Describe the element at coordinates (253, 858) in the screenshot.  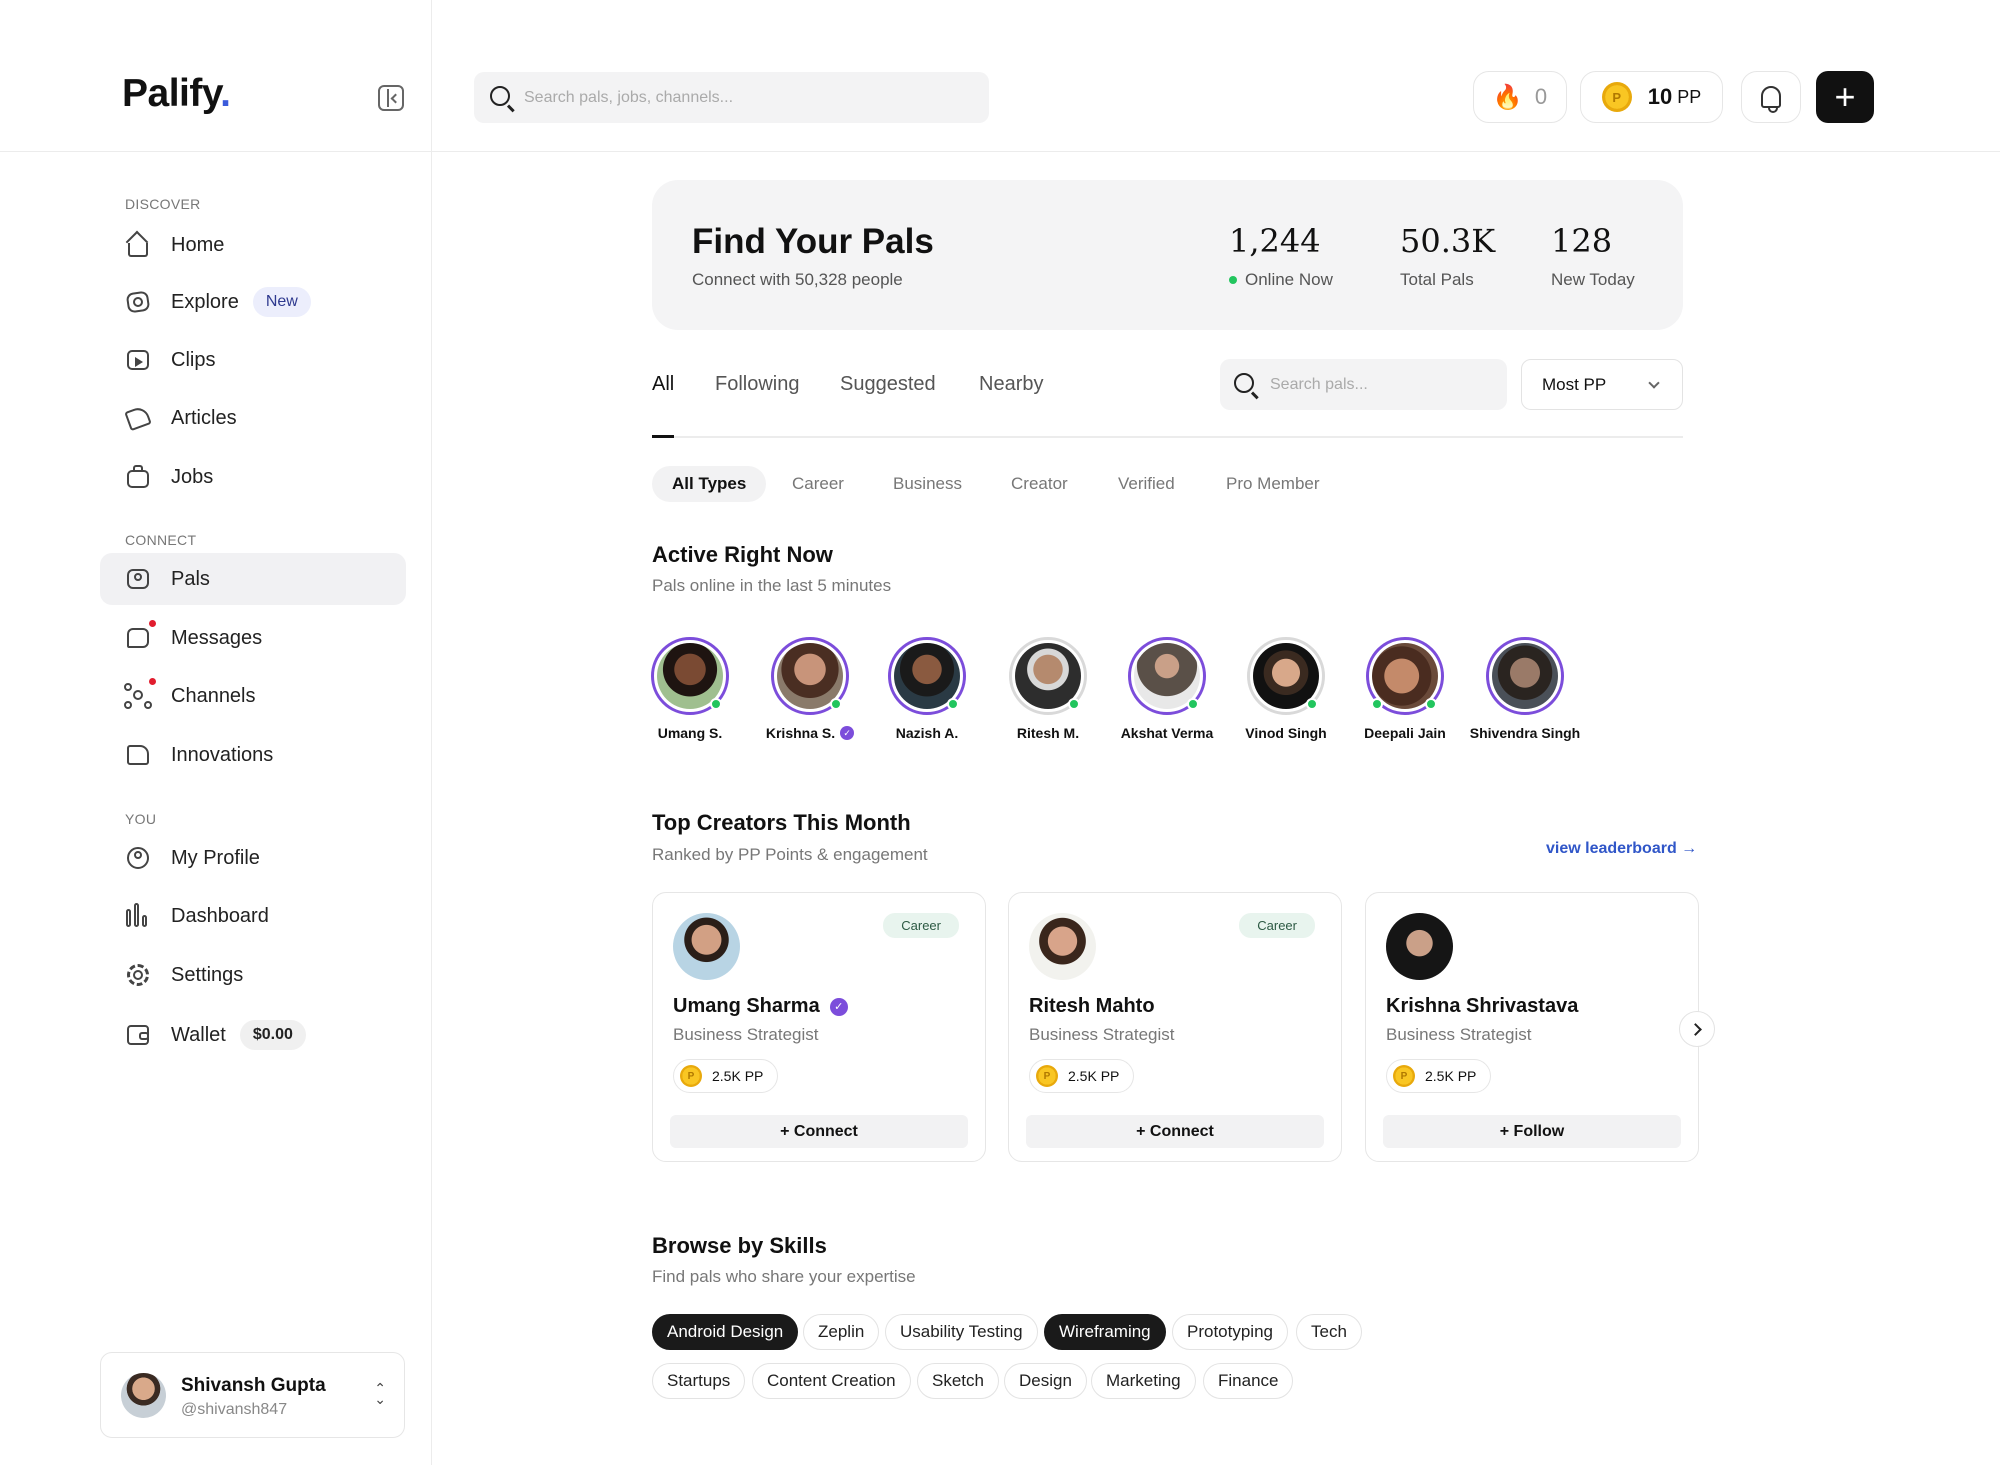
I see `sidebar-item-my-profile: My Profile` at that location.